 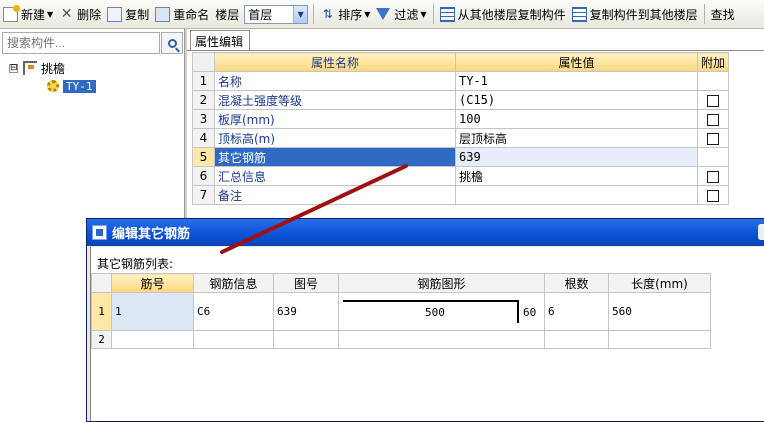 I want to click on copy-to-floor-icon, so click(x=579, y=14).